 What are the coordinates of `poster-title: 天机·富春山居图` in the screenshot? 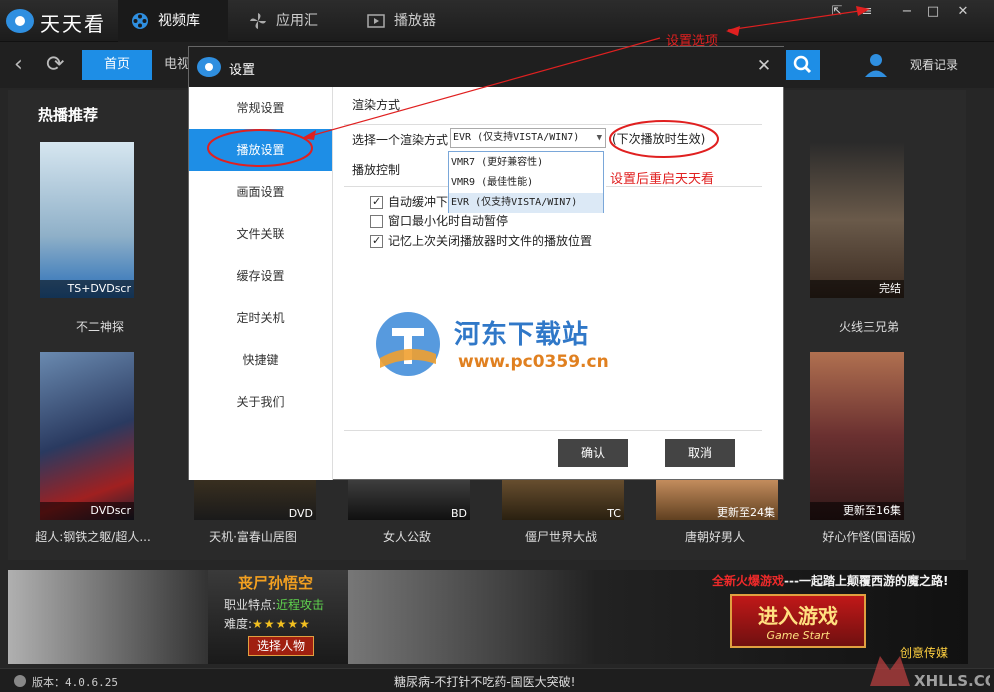 It's located at (253, 536).